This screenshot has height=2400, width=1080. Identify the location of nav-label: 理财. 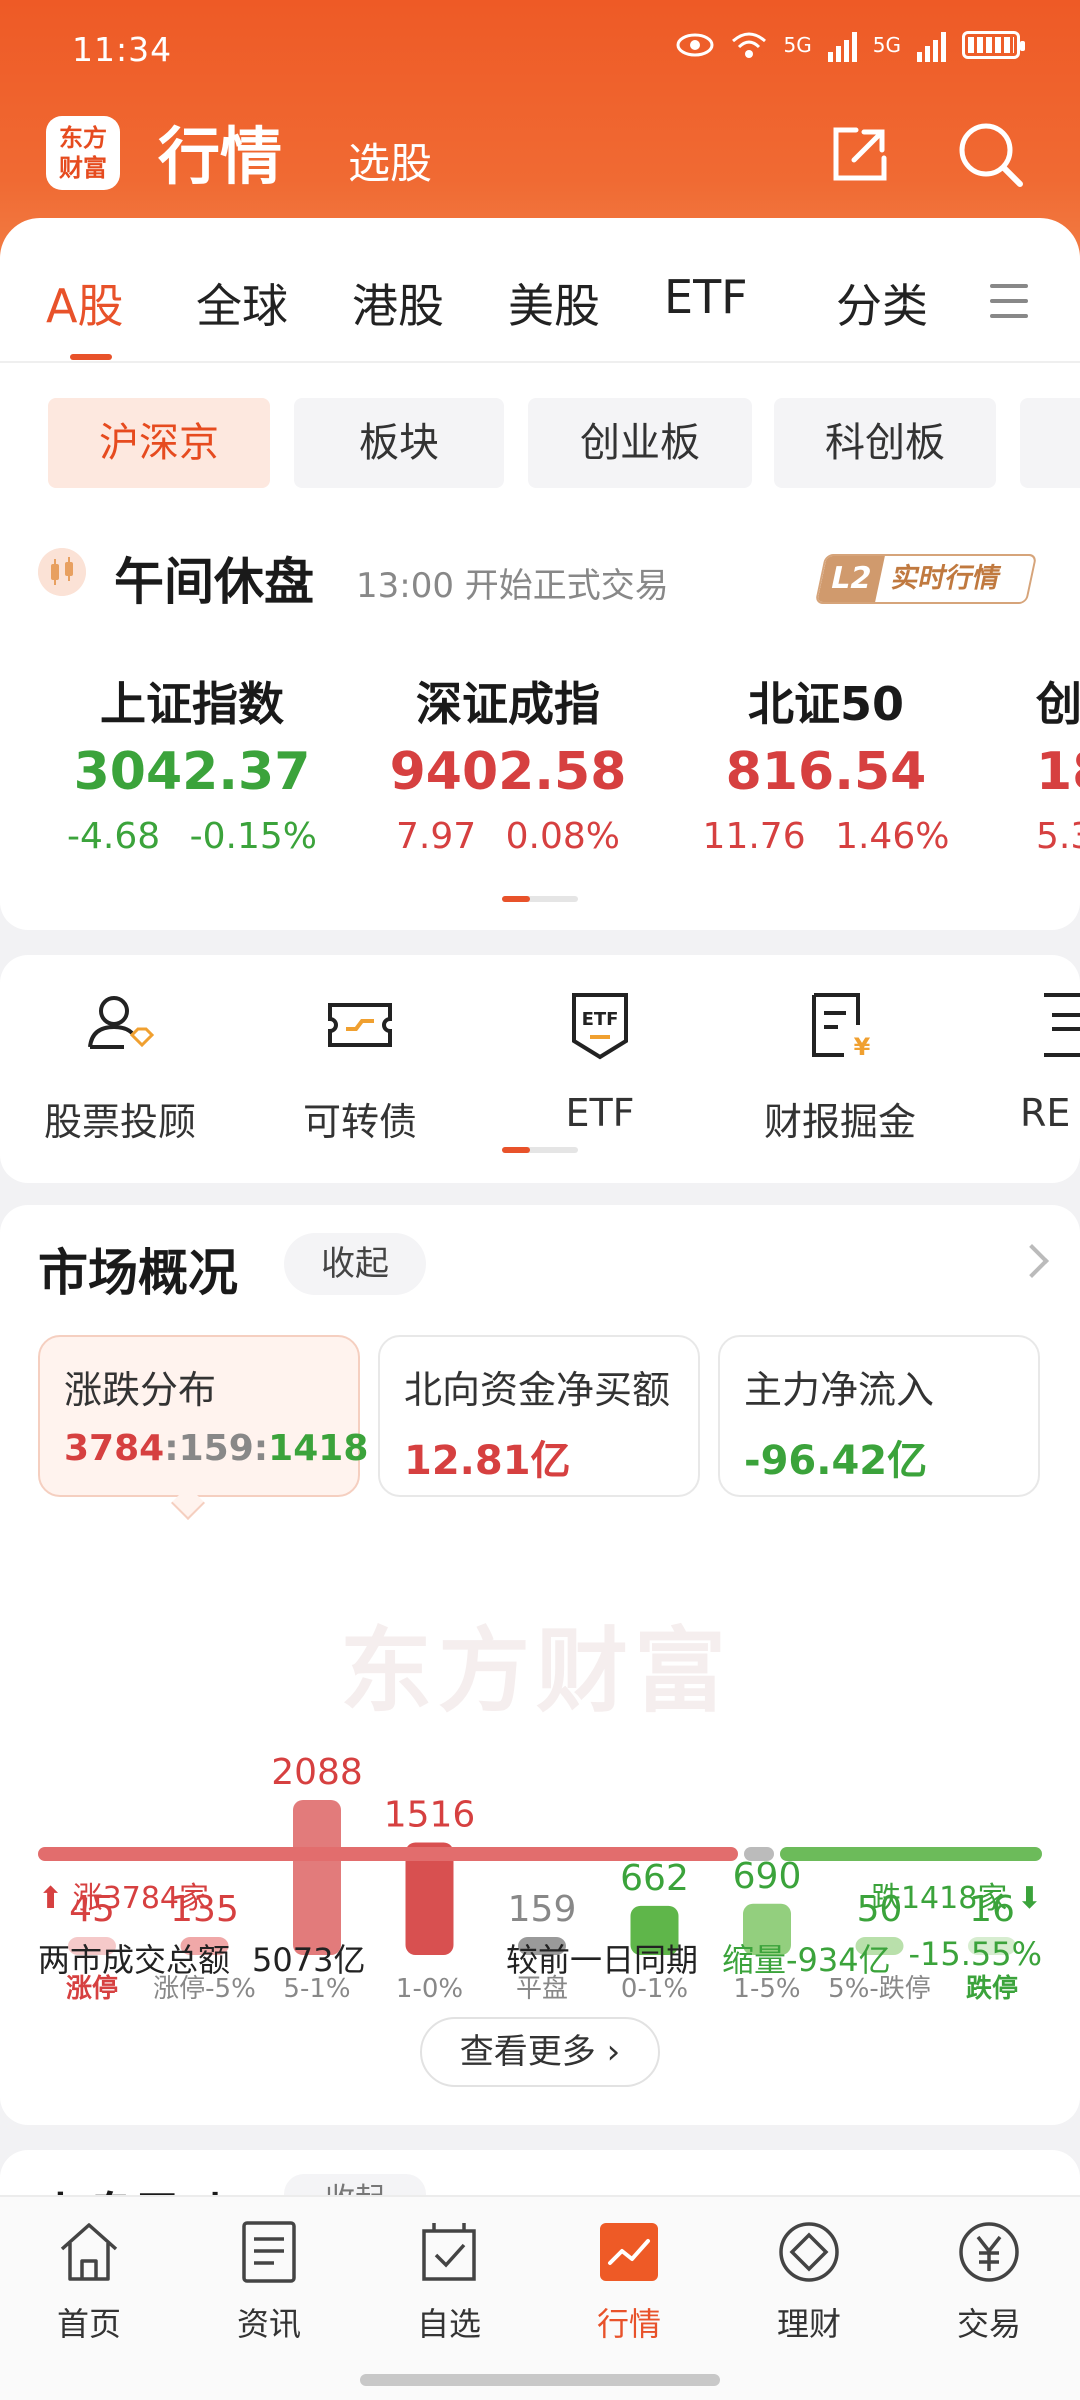
(808, 2324).